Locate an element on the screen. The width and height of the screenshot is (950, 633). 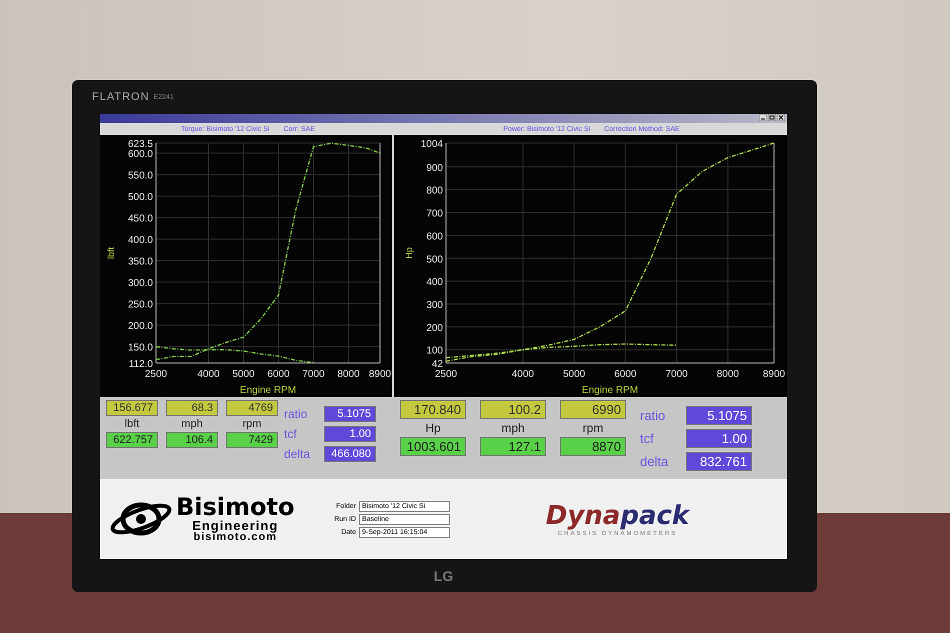
tick-label: 900 is located at coordinates (434, 168).